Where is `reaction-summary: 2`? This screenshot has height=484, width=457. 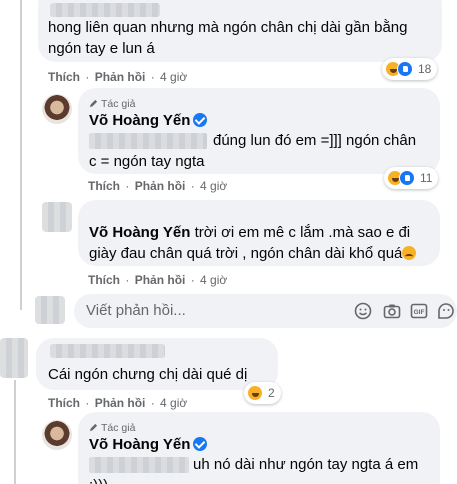
reaction-summary: 2 is located at coordinates (262, 393).